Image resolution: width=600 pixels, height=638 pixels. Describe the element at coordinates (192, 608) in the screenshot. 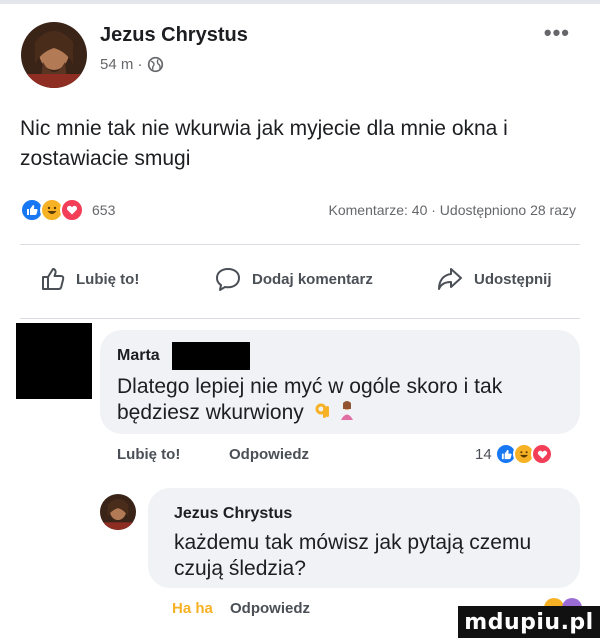

I see `reply-haha-link: Ha ha` at that location.